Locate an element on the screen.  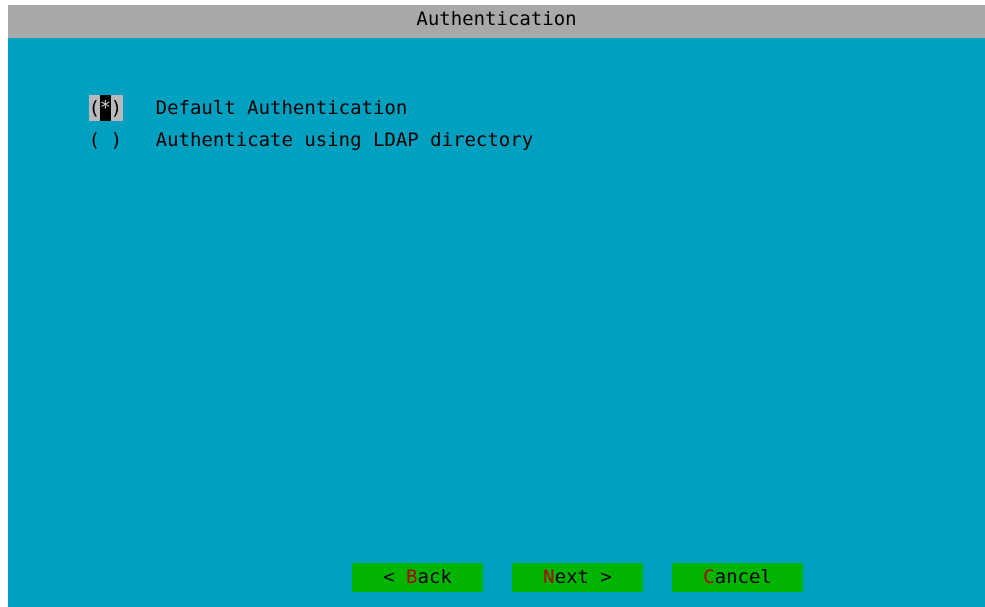
back-button-prefix: < is located at coordinates (395, 577).